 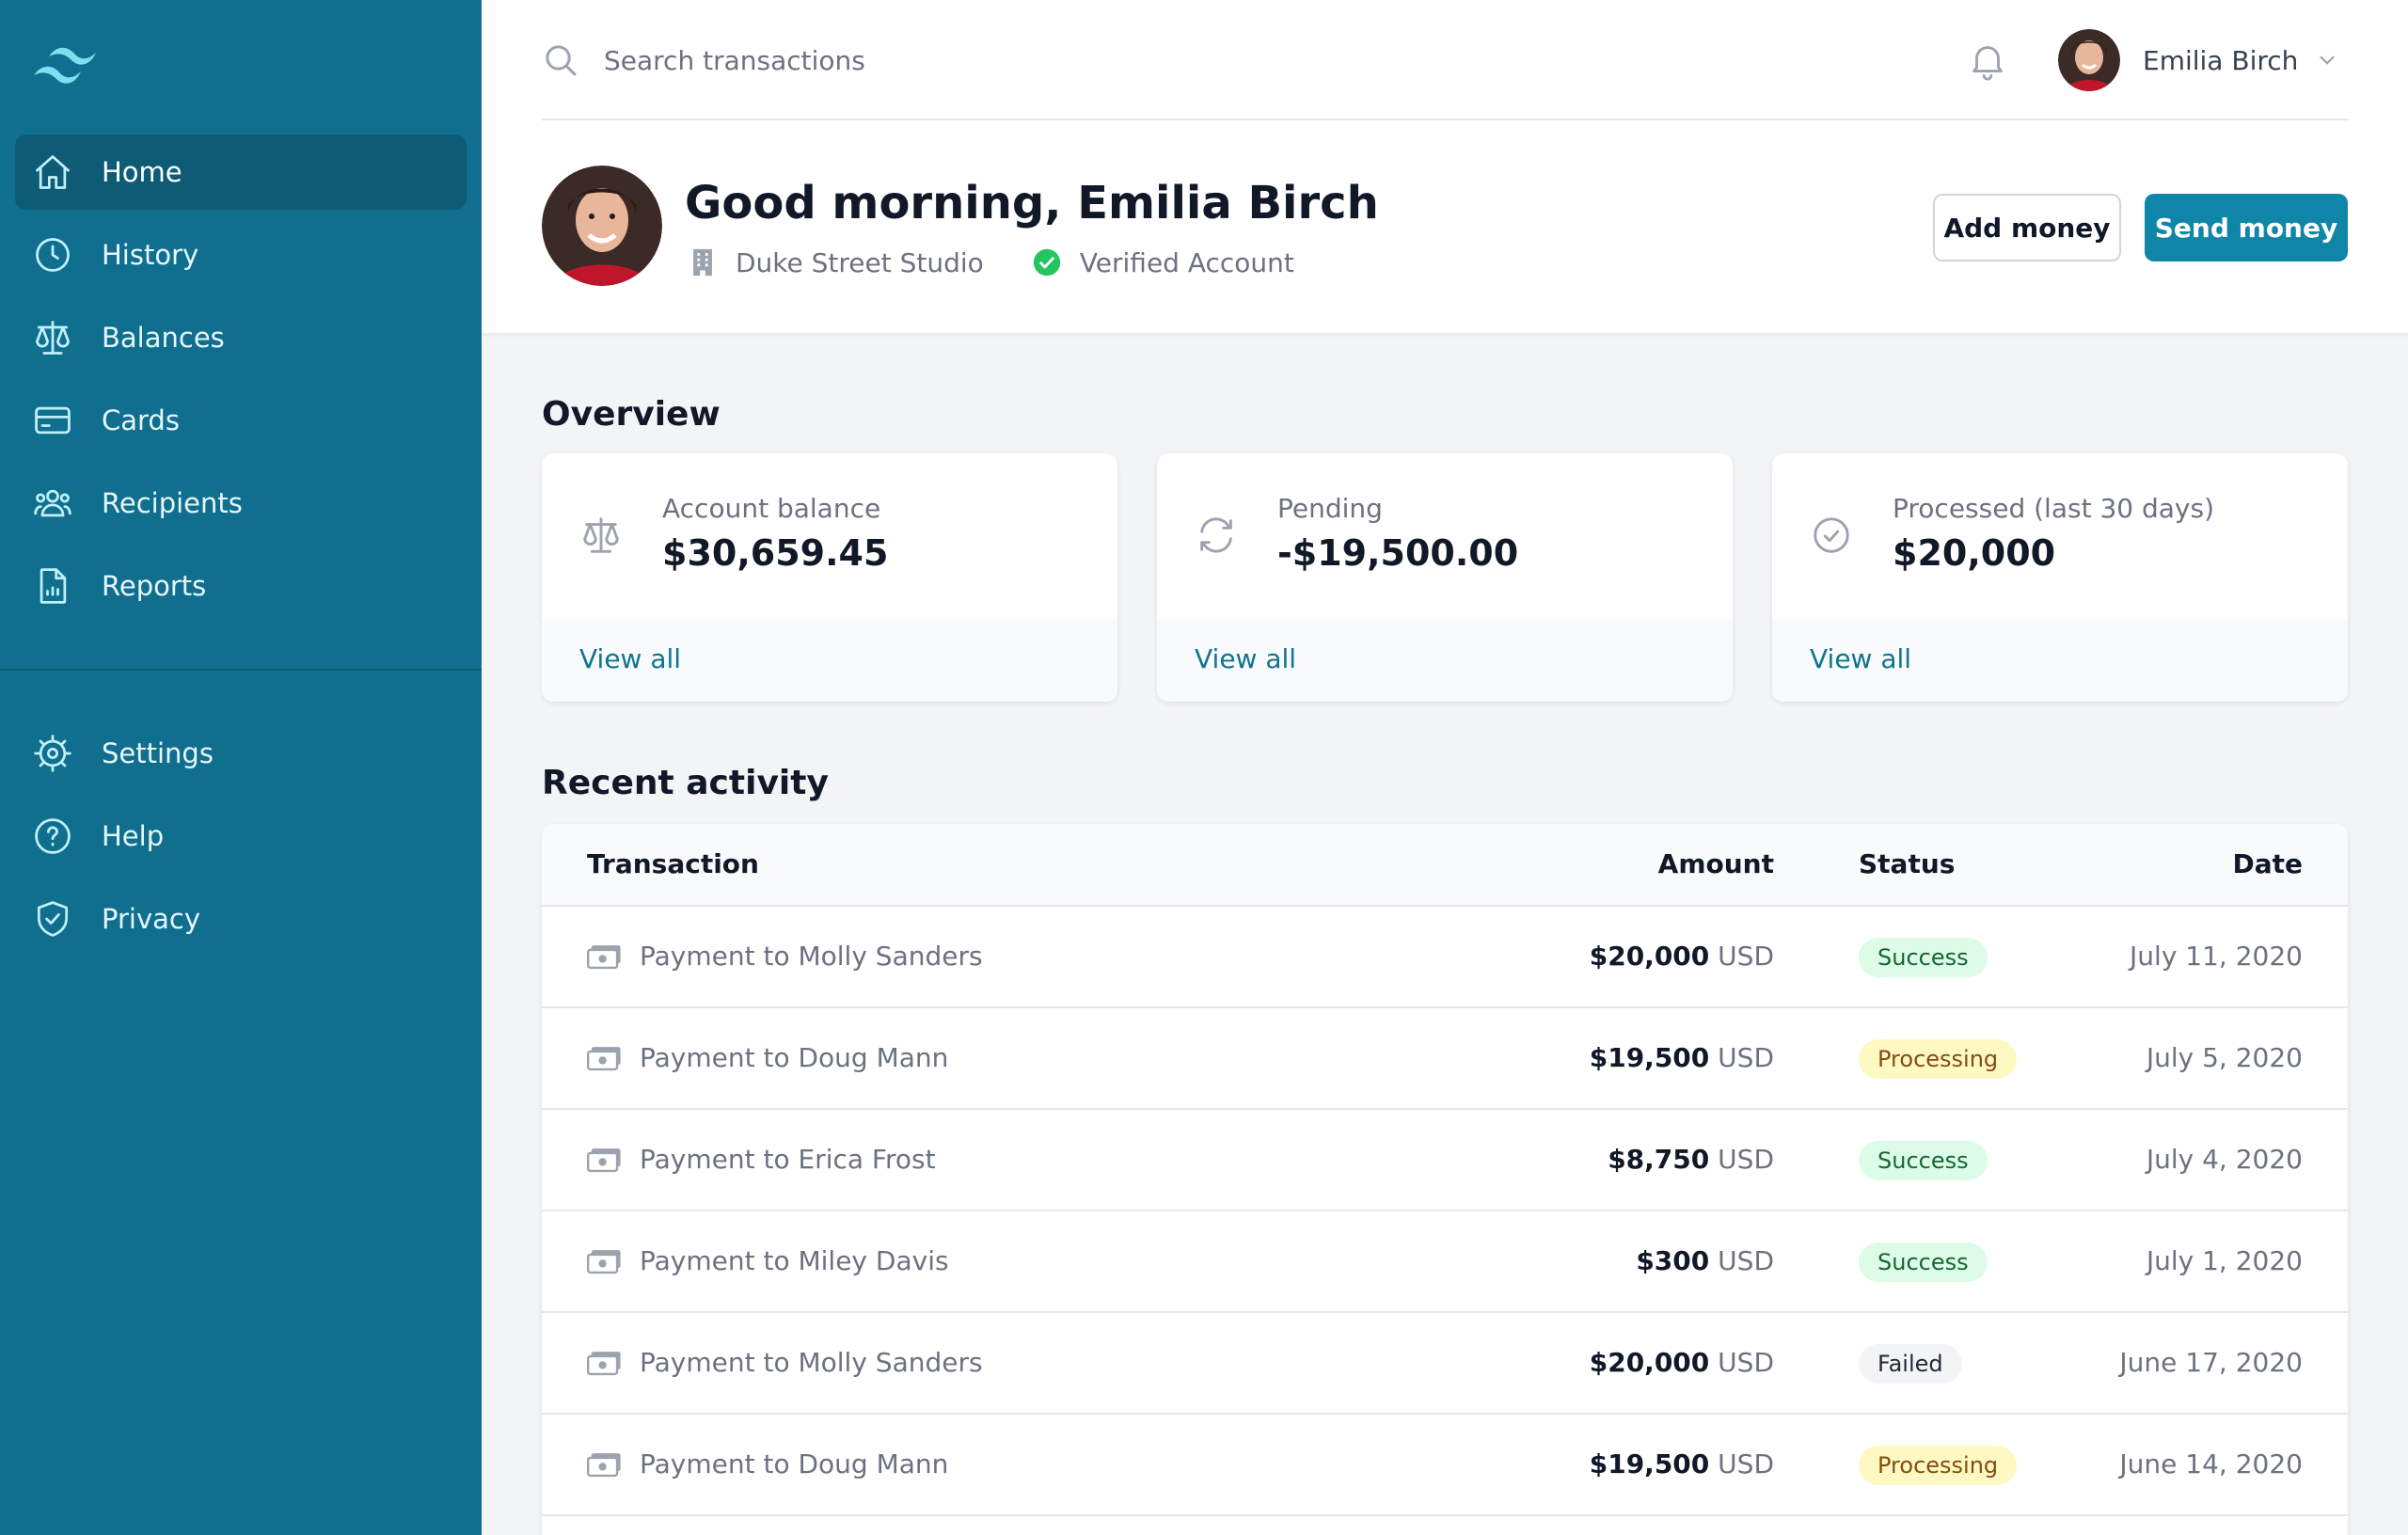 I want to click on sidebar-item-privacy: Privacy, so click(x=241, y=919).